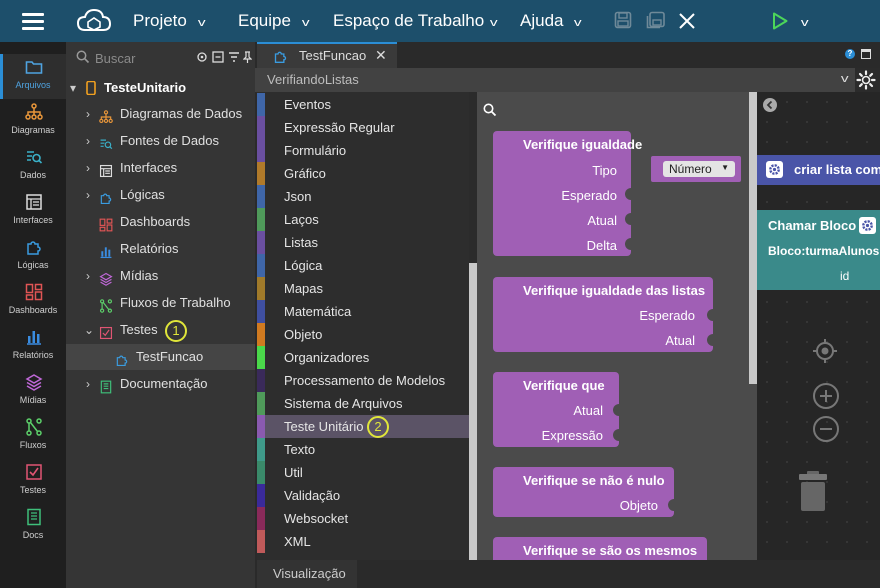  Describe the element at coordinates (274, 21) in the screenshot. I see `menu-equipe: Equipe v` at that location.